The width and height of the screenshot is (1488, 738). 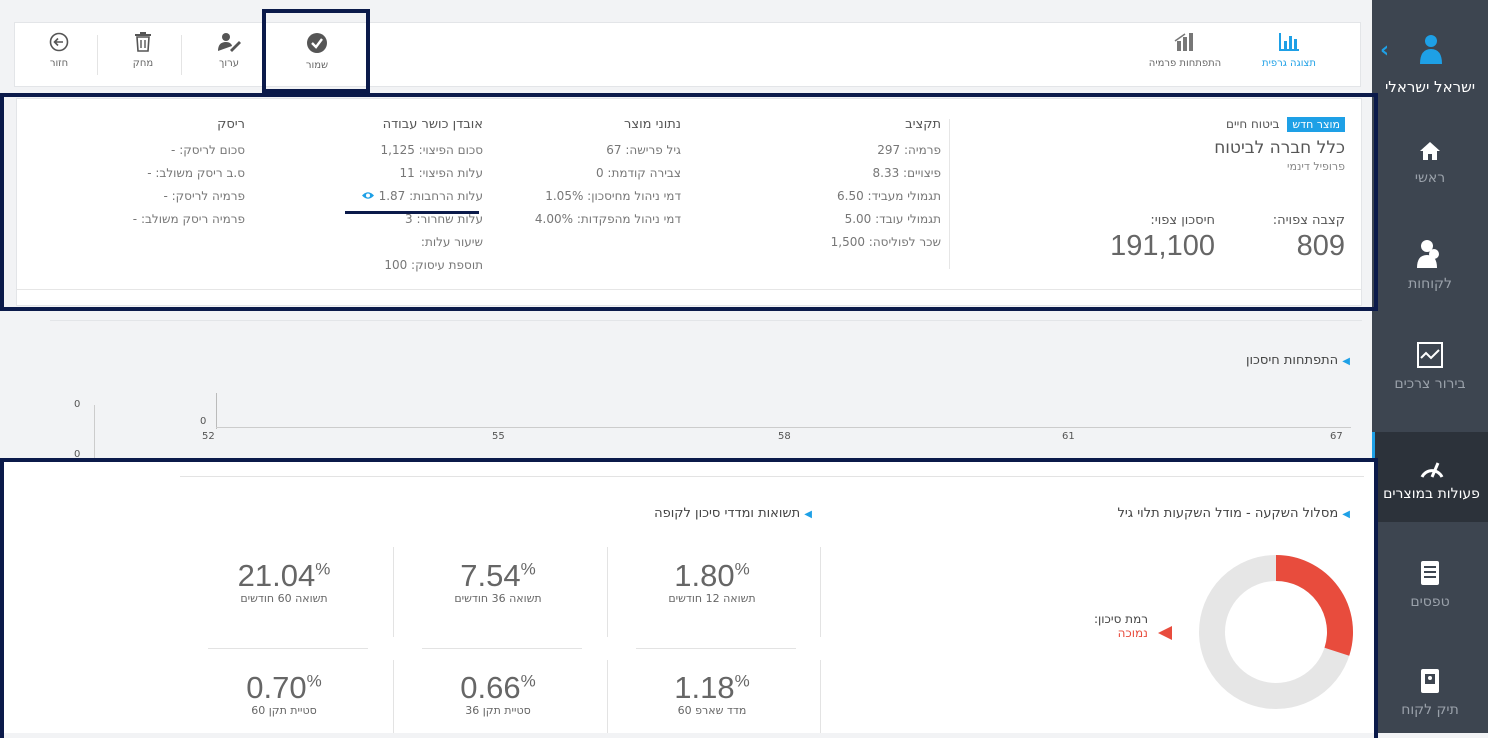 I want to click on new-product-badge: מוצר חדש, so click(x=1316, y=124).